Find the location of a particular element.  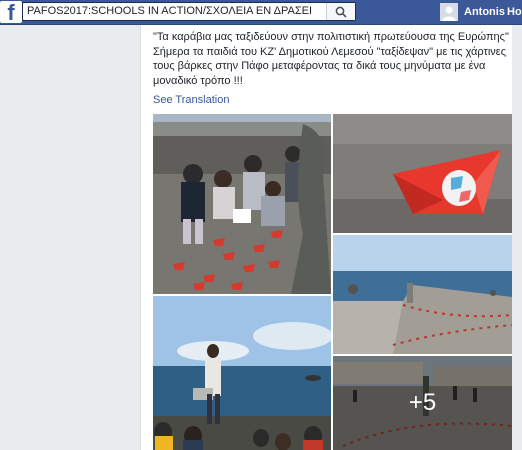

profile-name-link: Antonis is located at coordinates (484, 12).